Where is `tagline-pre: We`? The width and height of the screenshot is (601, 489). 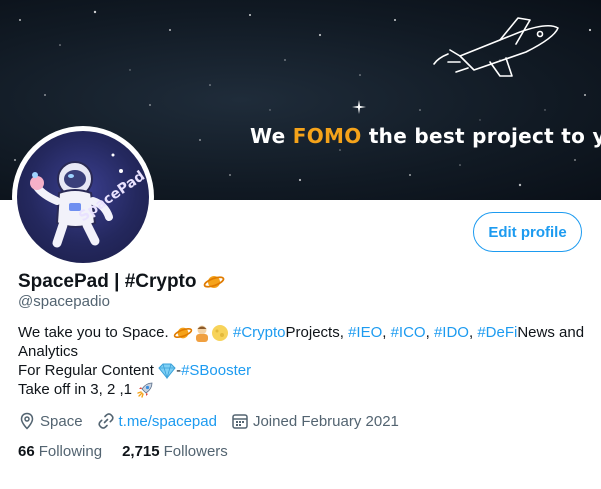 tagline-pre: We is located at coordinates (271, 136).